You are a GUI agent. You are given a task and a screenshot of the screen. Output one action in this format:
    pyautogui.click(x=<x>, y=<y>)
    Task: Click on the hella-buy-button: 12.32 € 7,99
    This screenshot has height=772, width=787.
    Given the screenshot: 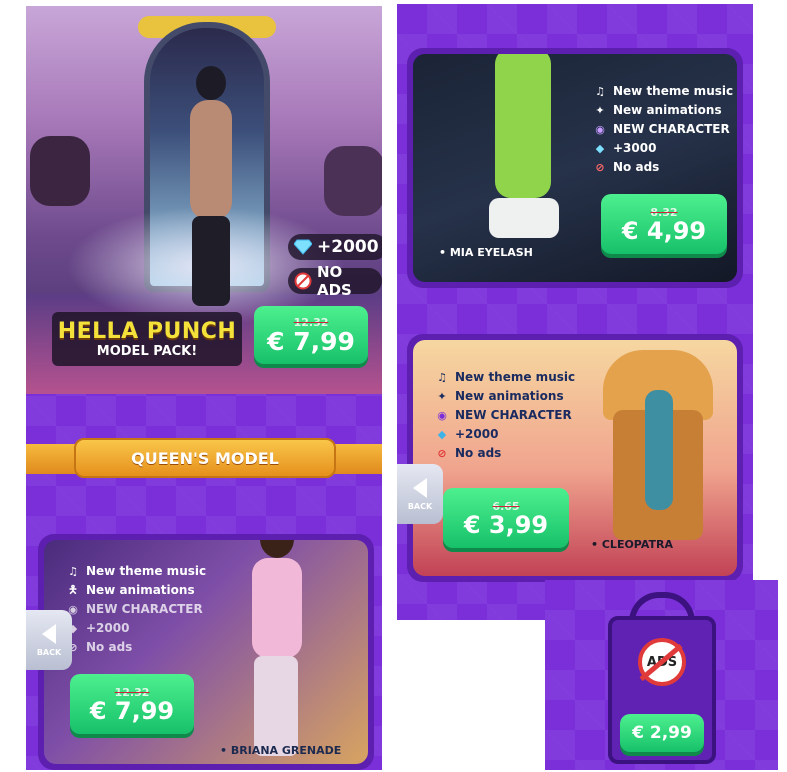 What is the action you would take?
    pyautogui.click(x=311, y=335)
    